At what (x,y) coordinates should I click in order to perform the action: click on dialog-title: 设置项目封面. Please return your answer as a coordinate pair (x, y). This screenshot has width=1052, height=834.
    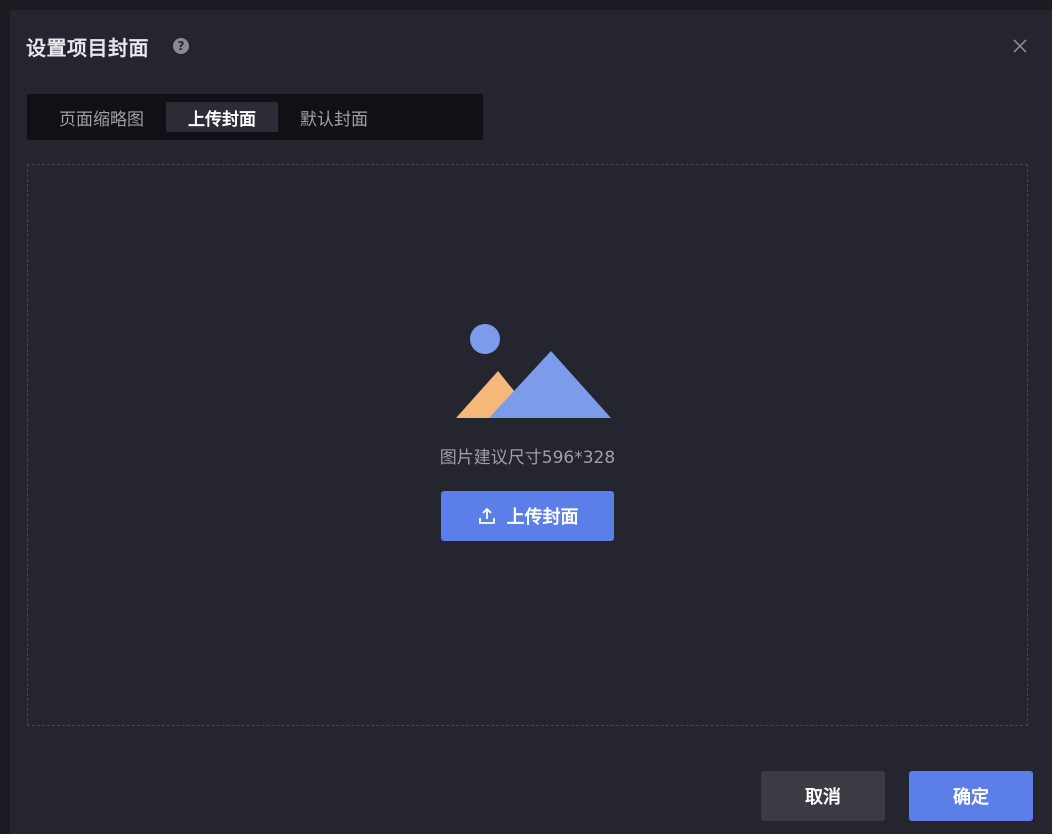
    Looking at the image, I should click on (87, 47).